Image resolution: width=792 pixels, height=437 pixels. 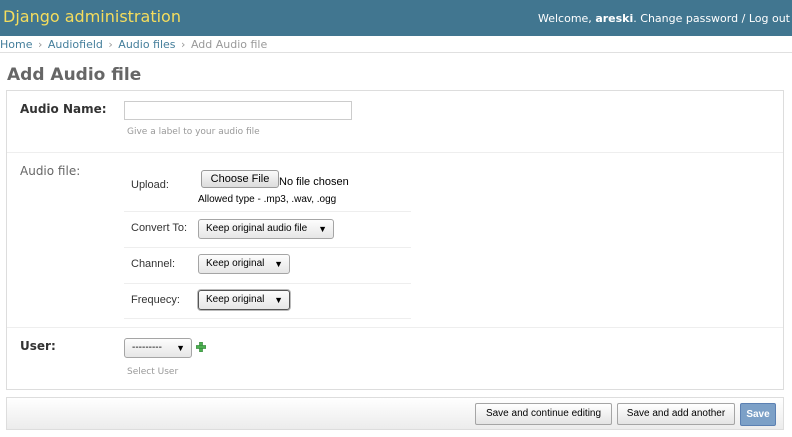 I want to click on user-label: User:, so click(x=38, y=346).